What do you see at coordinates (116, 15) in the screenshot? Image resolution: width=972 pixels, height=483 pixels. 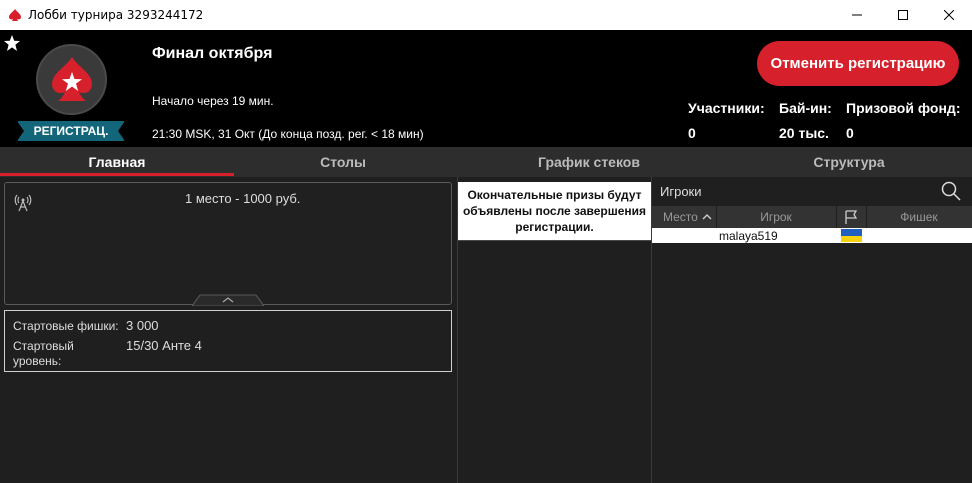 I see `window-title: Лобби турнира 3293244172` at bounding box center [116, 15].